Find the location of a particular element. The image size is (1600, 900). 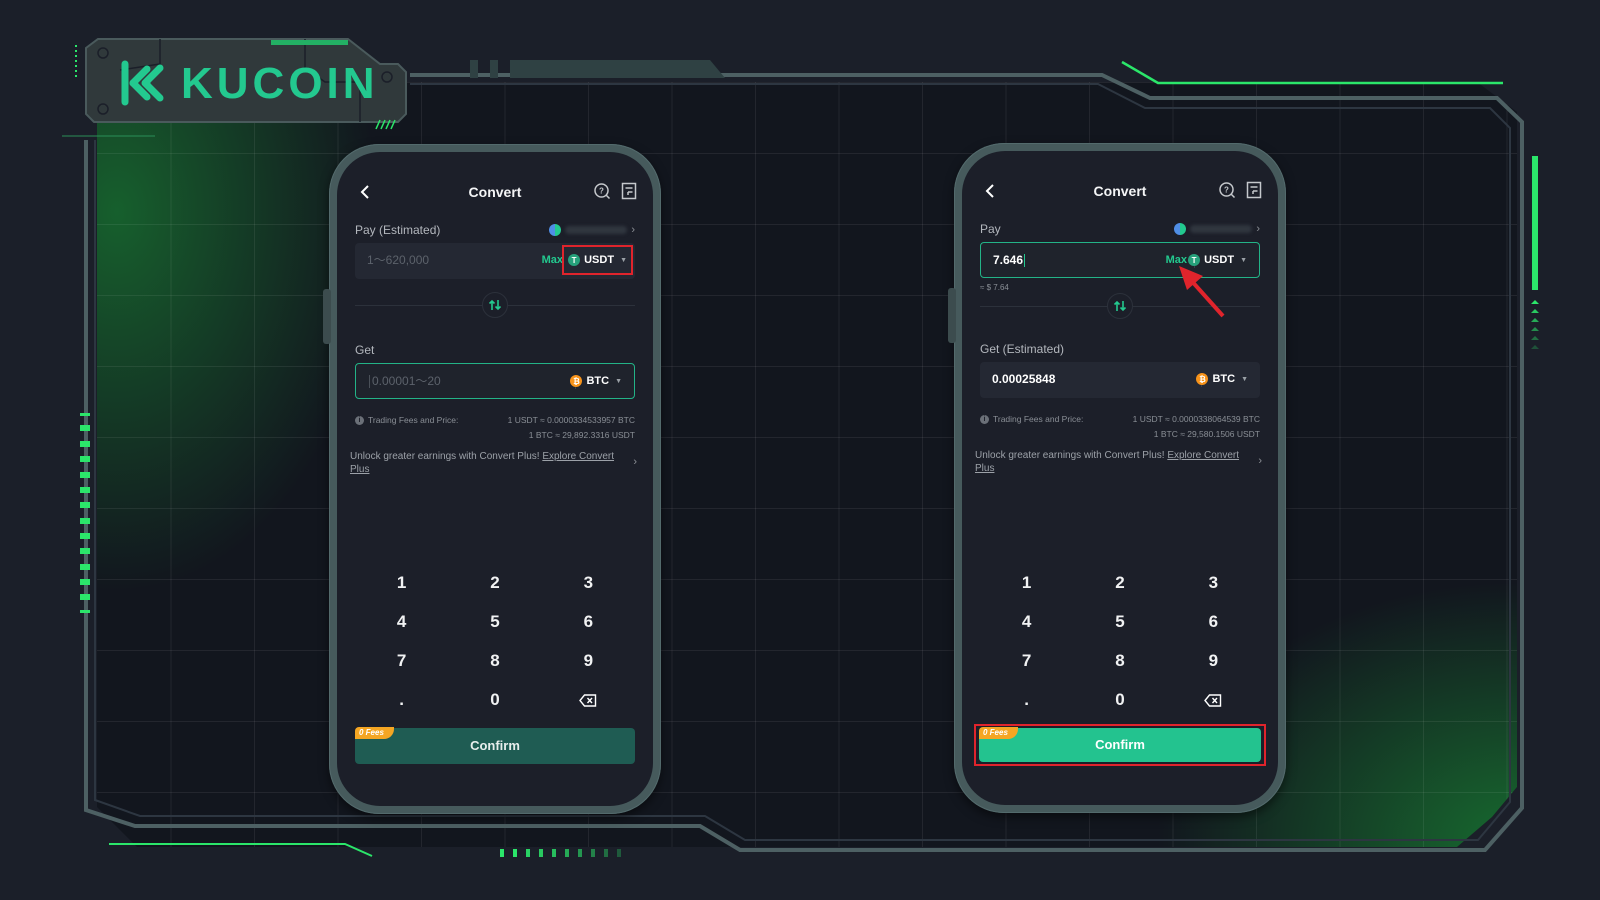

numeric-keypad: 1 2 3 4 5 6 7 8 9 . 0 is located at coordinates (1120, 641).